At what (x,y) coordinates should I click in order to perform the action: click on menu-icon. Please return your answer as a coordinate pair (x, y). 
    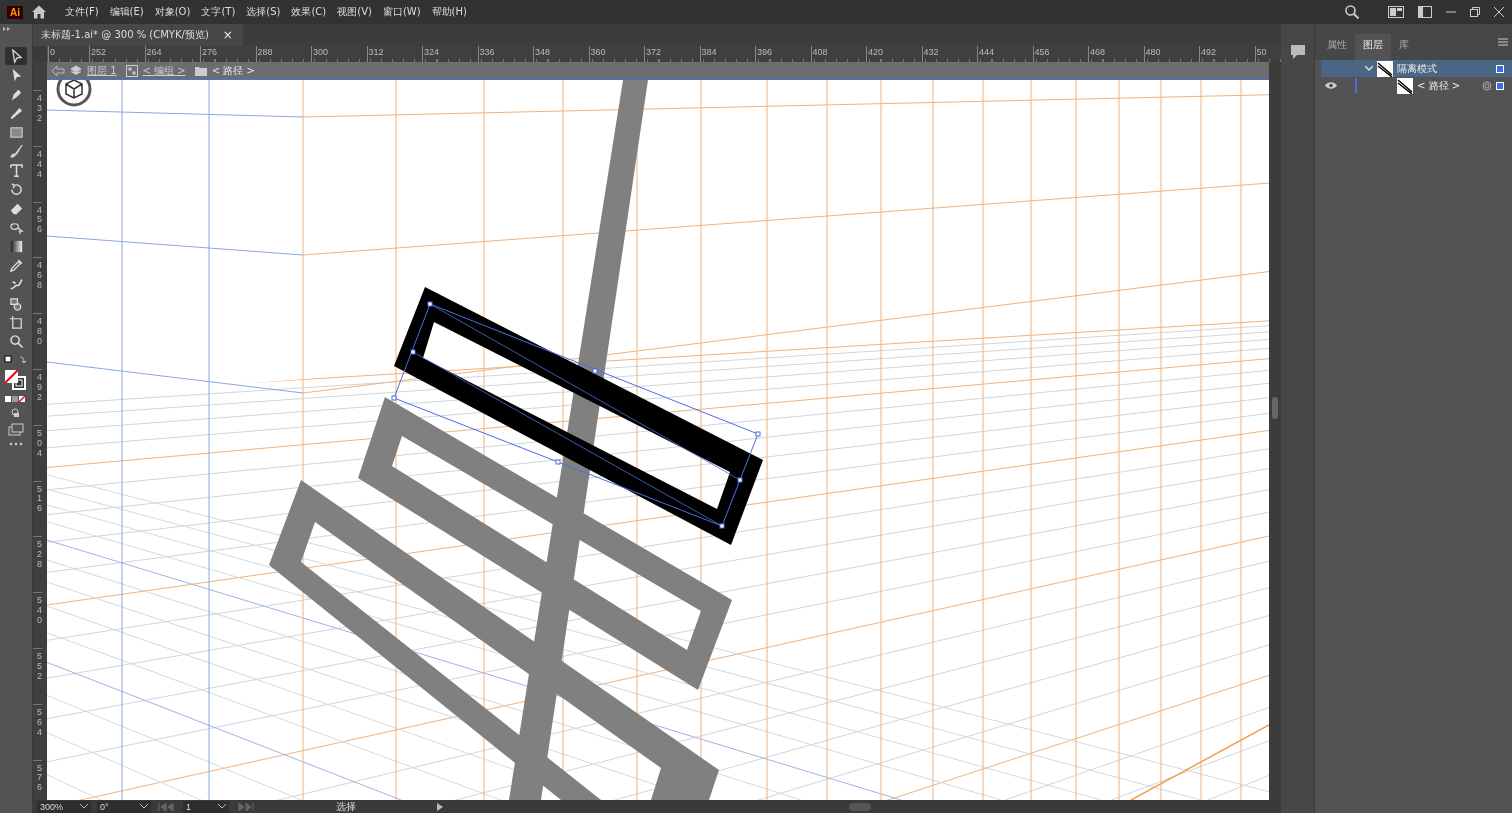
    Looking at the image, I should click on (1503, 42).